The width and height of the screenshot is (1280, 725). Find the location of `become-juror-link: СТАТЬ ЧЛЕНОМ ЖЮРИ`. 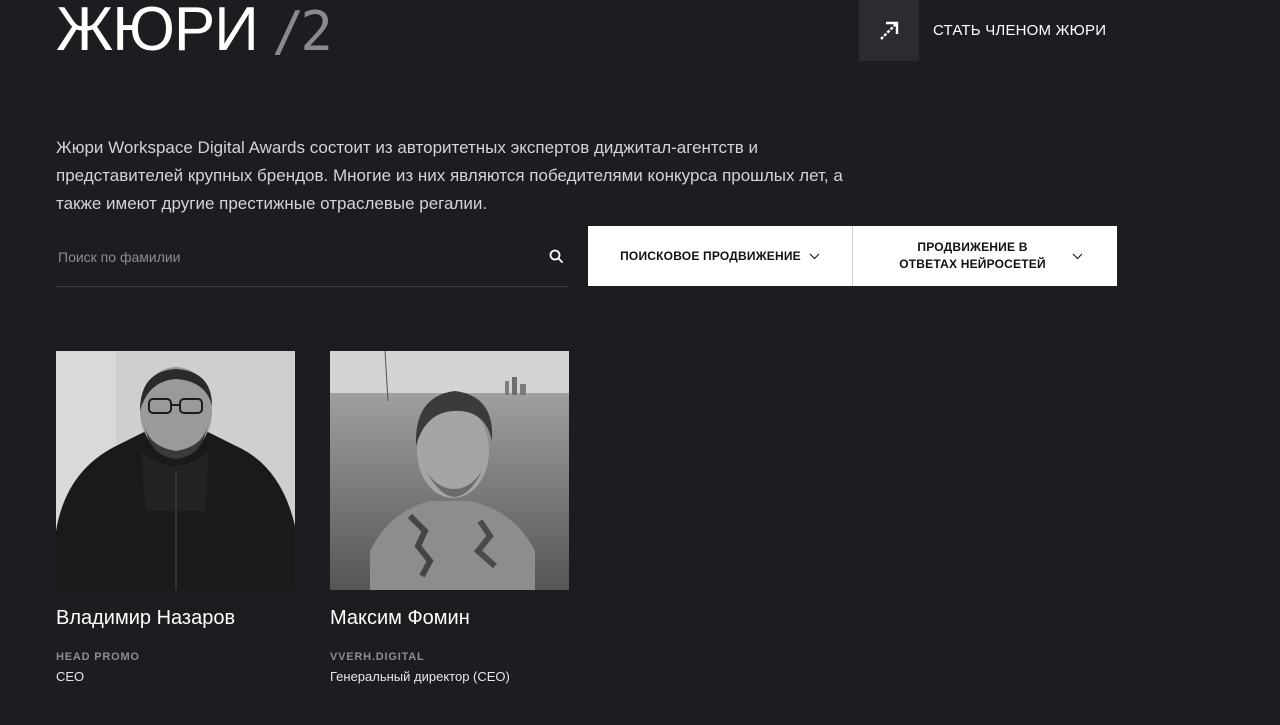

become-juror-link: СТАТЬ ЧЛЕНОМ ЖЮРИ is located at coordinates (982, 30).